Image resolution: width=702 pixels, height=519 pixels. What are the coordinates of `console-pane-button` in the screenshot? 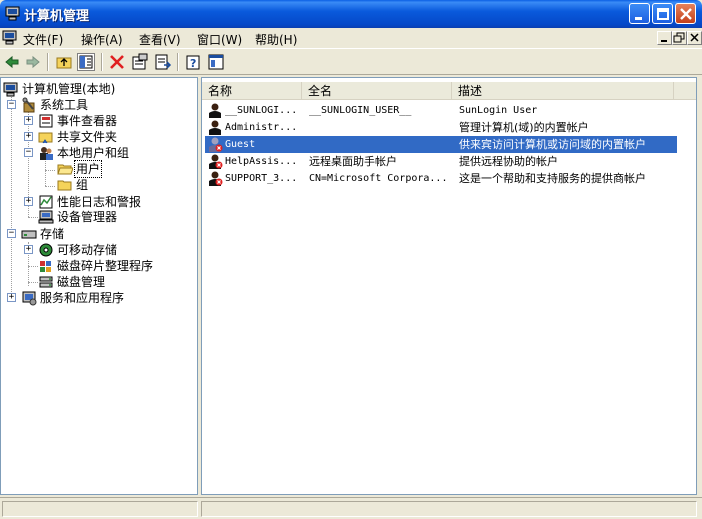 It's located at (216, 62).